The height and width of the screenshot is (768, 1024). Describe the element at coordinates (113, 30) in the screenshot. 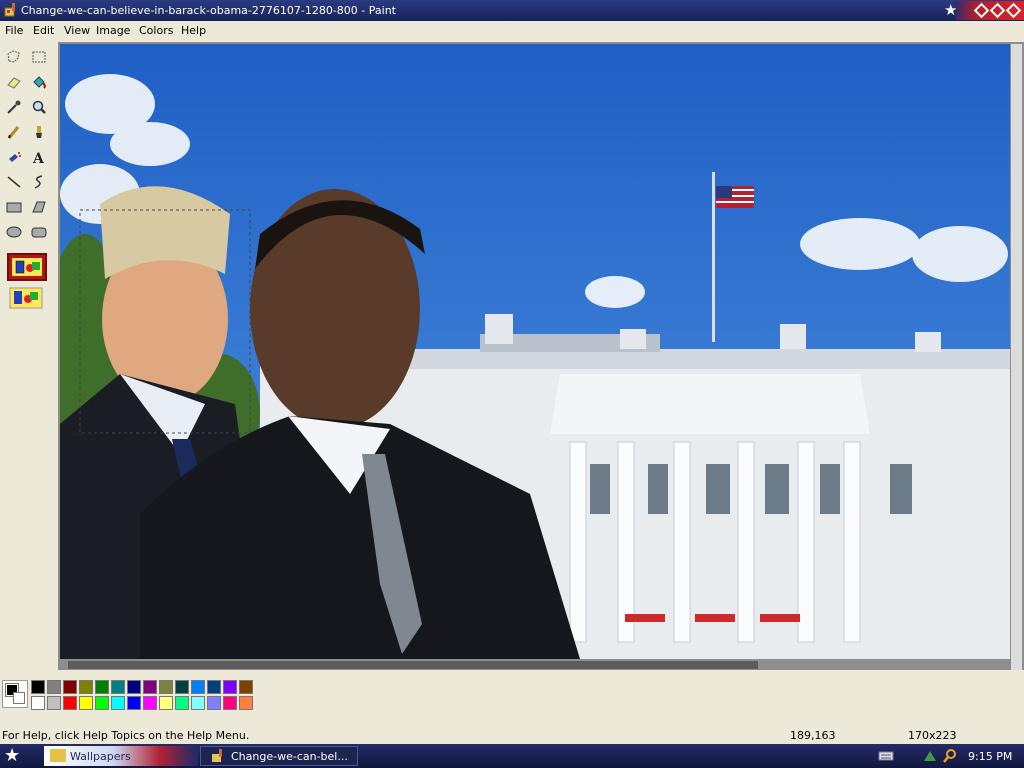

I see `menu-image: Image` at that location.